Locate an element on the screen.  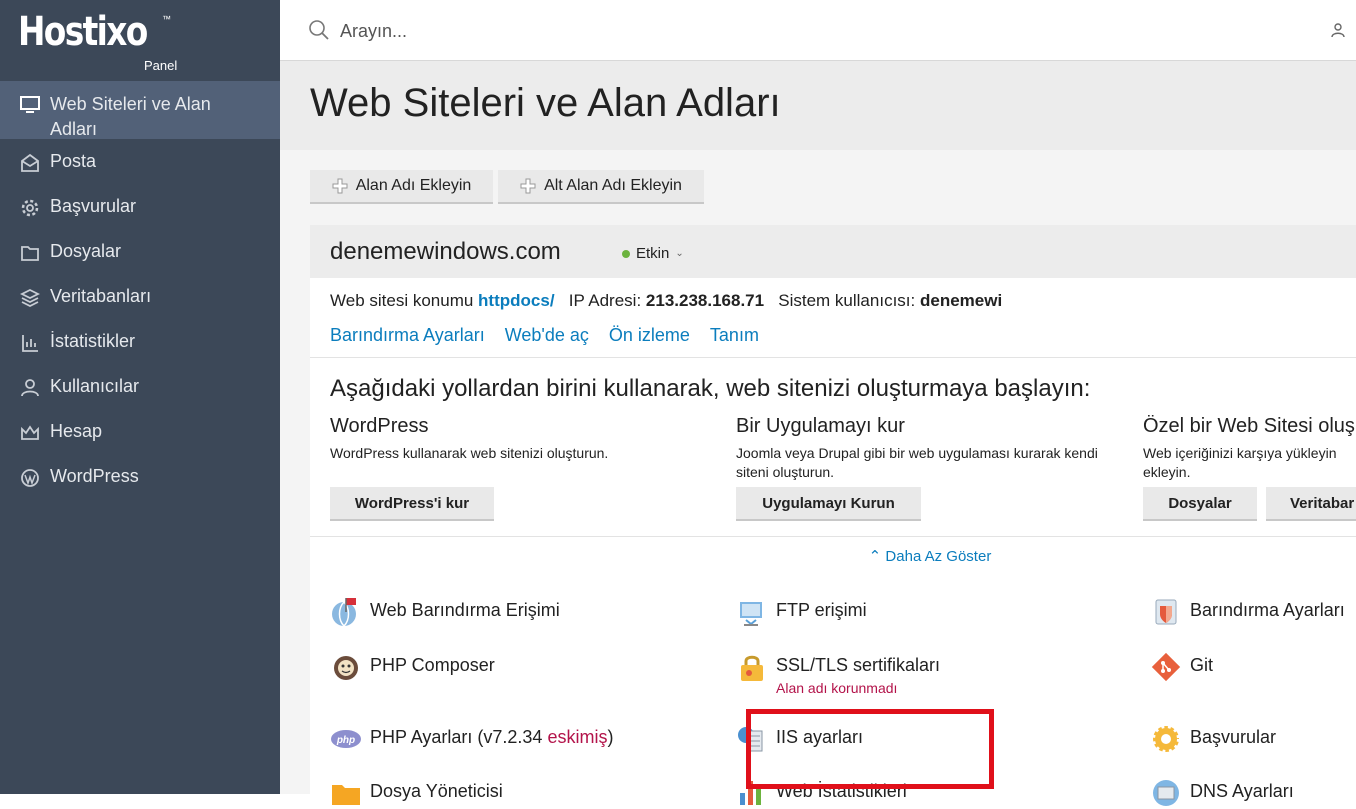
status-label: Etkin is located at coordinates (653, 253).